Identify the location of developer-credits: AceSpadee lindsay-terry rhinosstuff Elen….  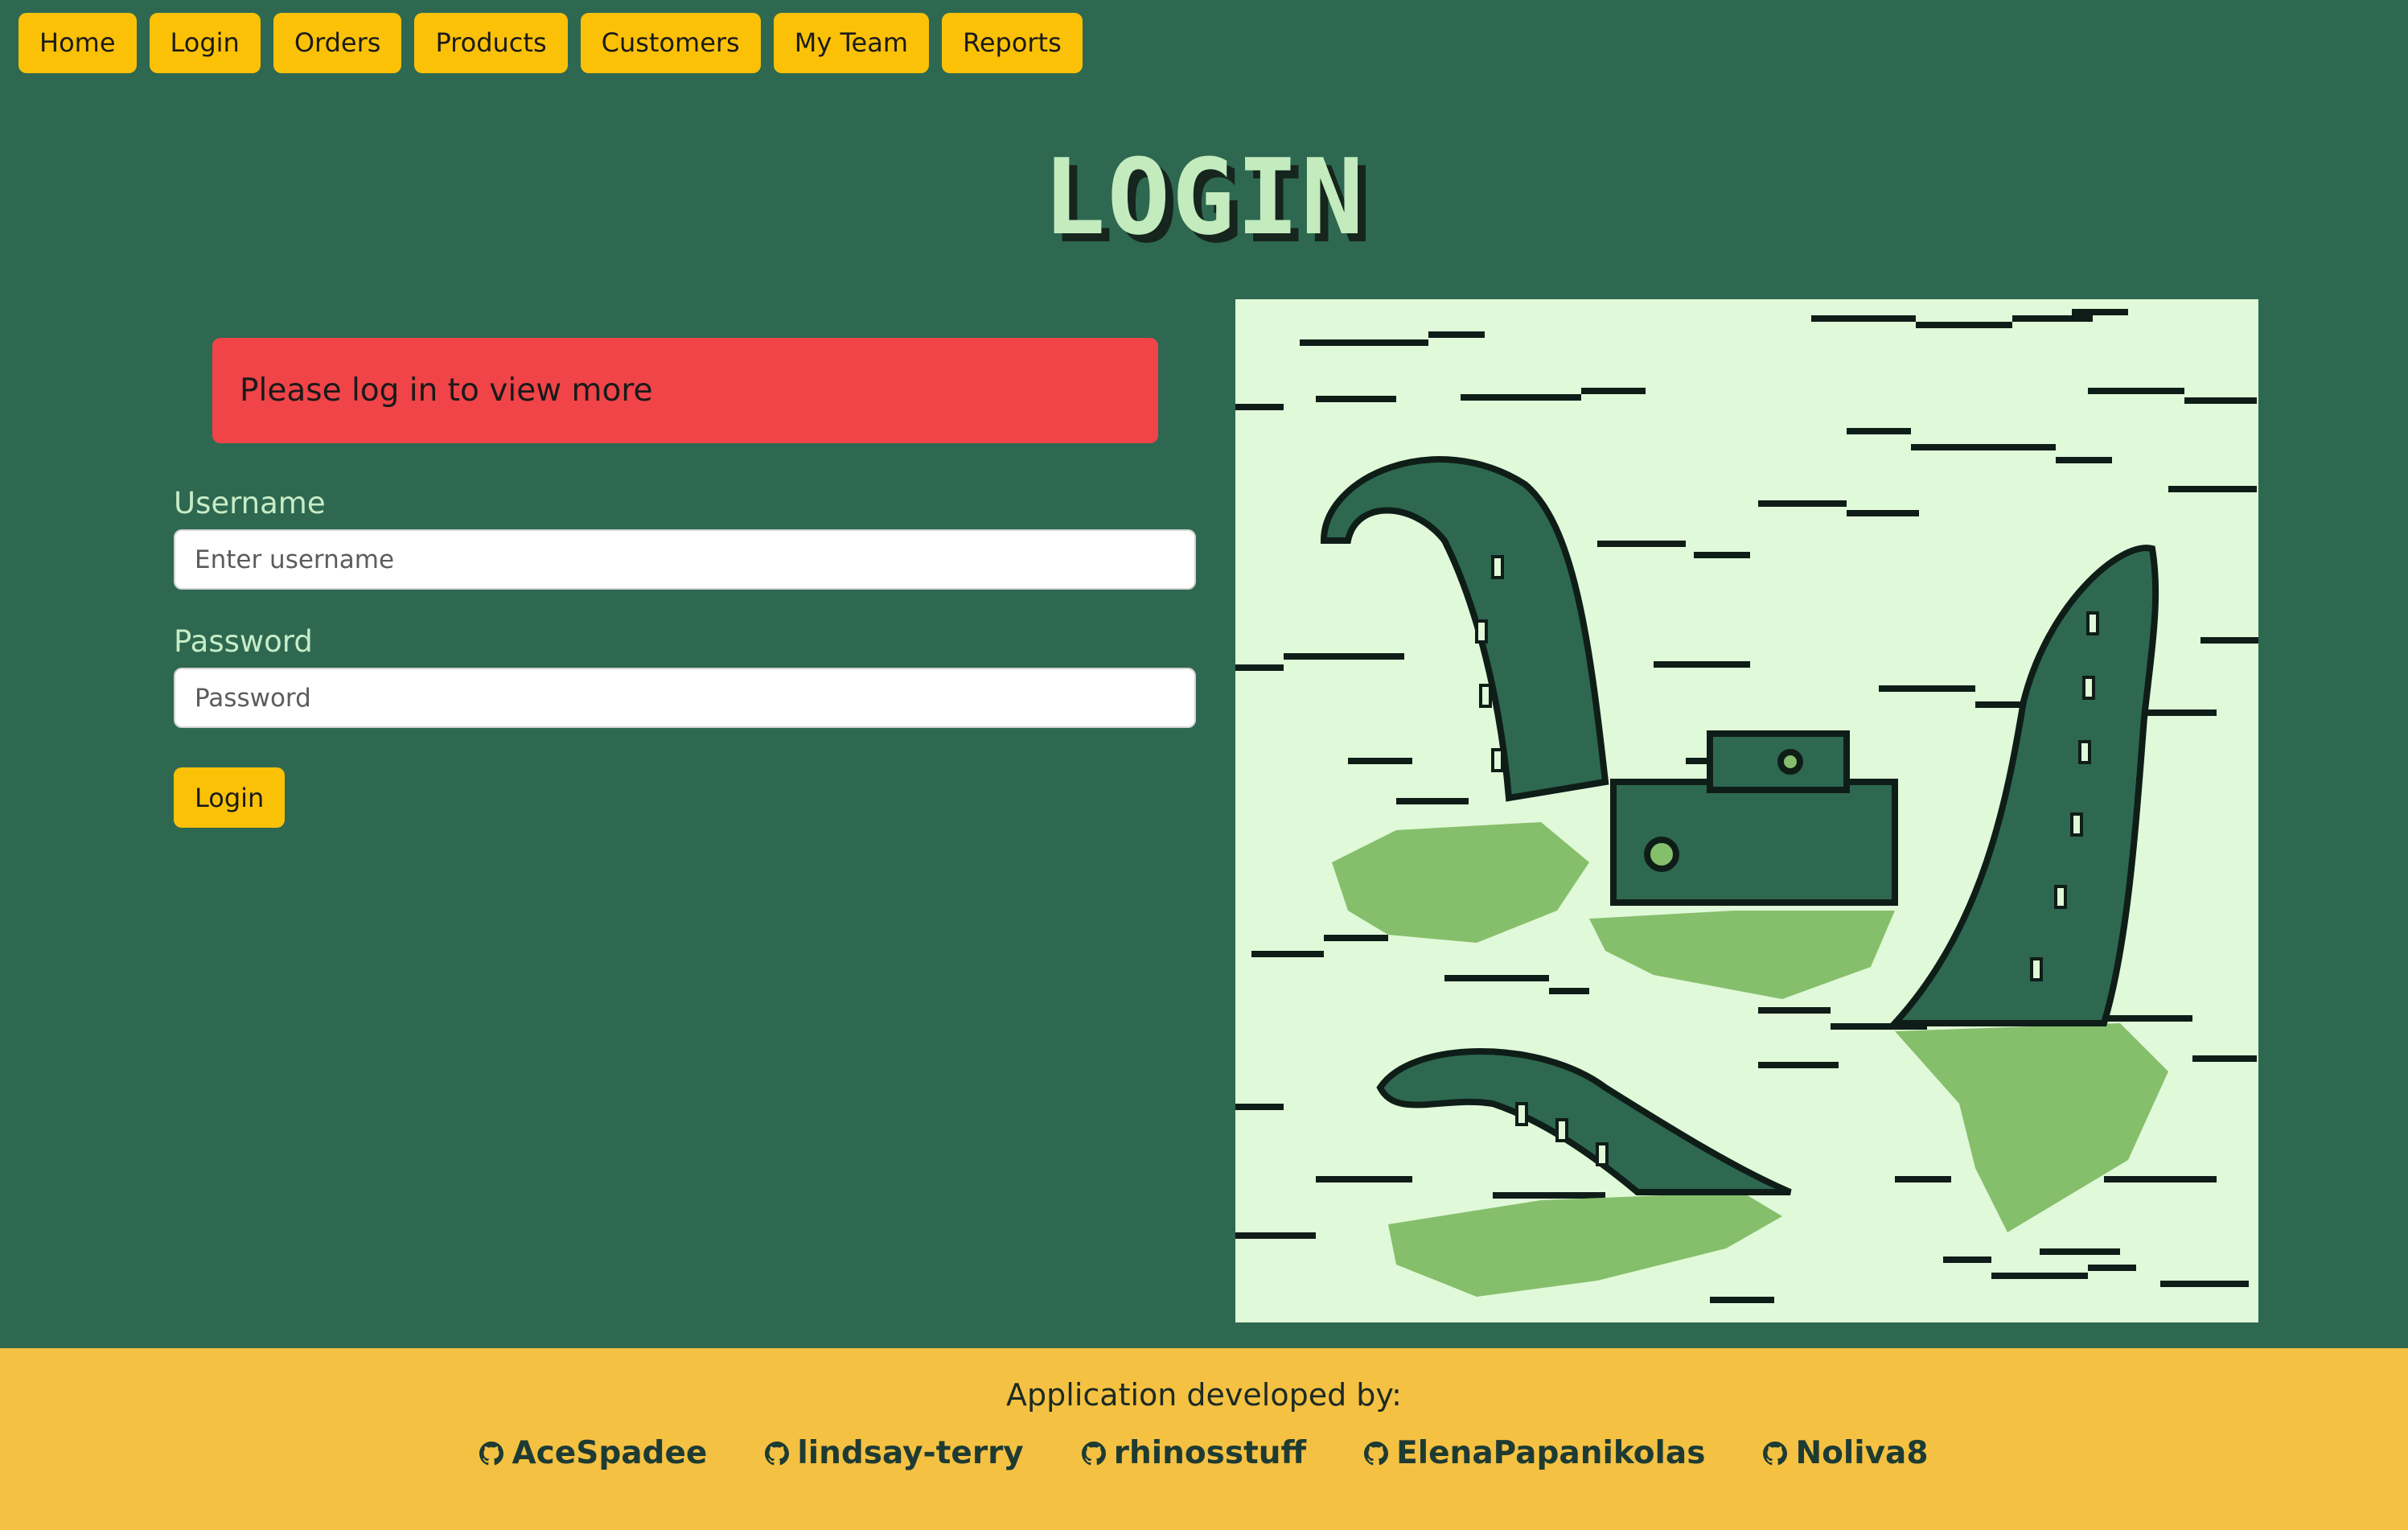
(1204, 1453).